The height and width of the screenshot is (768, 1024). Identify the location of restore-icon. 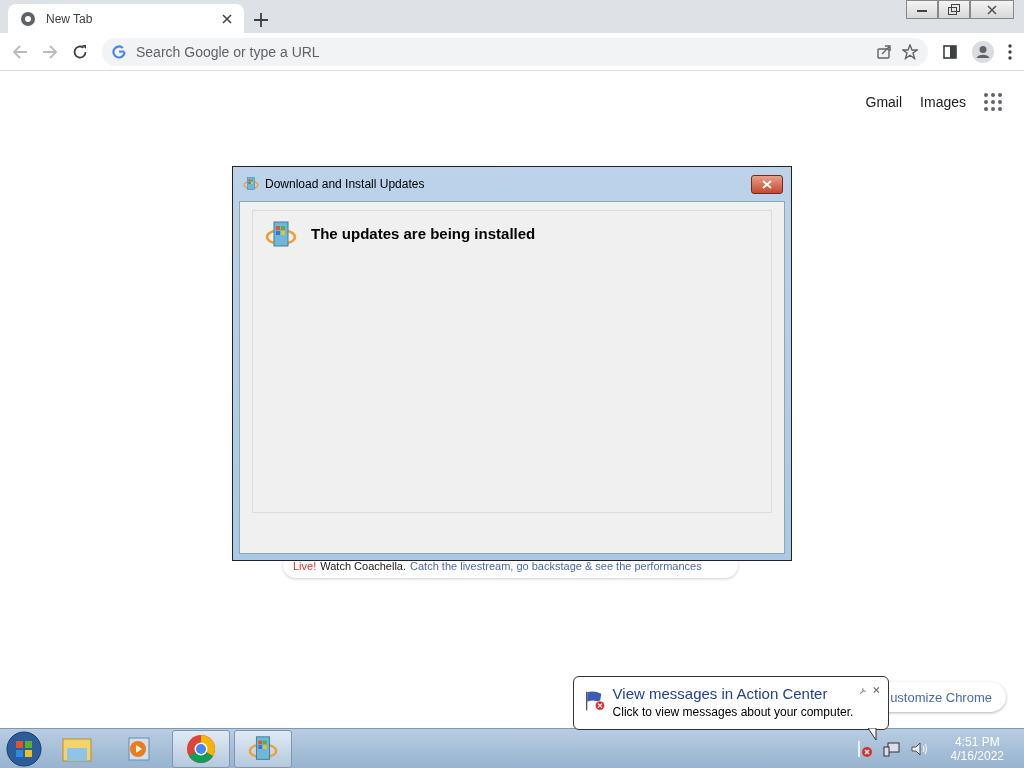
(954, 9).